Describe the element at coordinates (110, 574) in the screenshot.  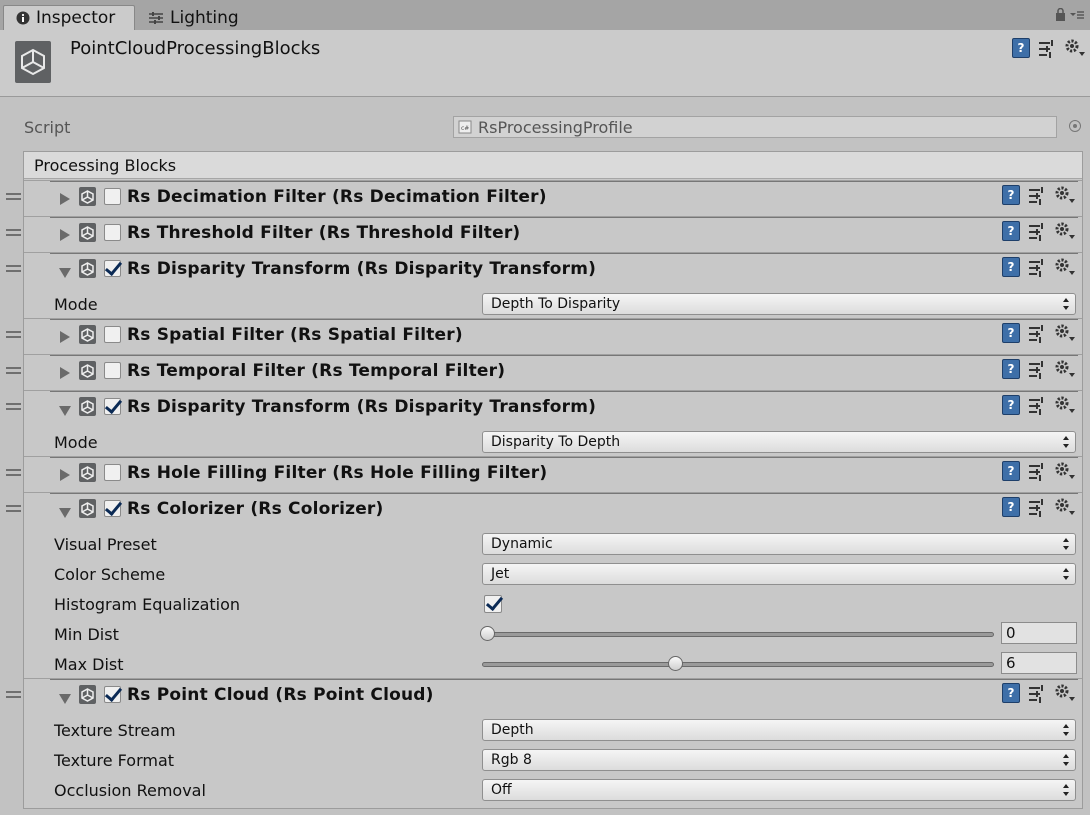
I see `field-label: Color Scheme` at that location.